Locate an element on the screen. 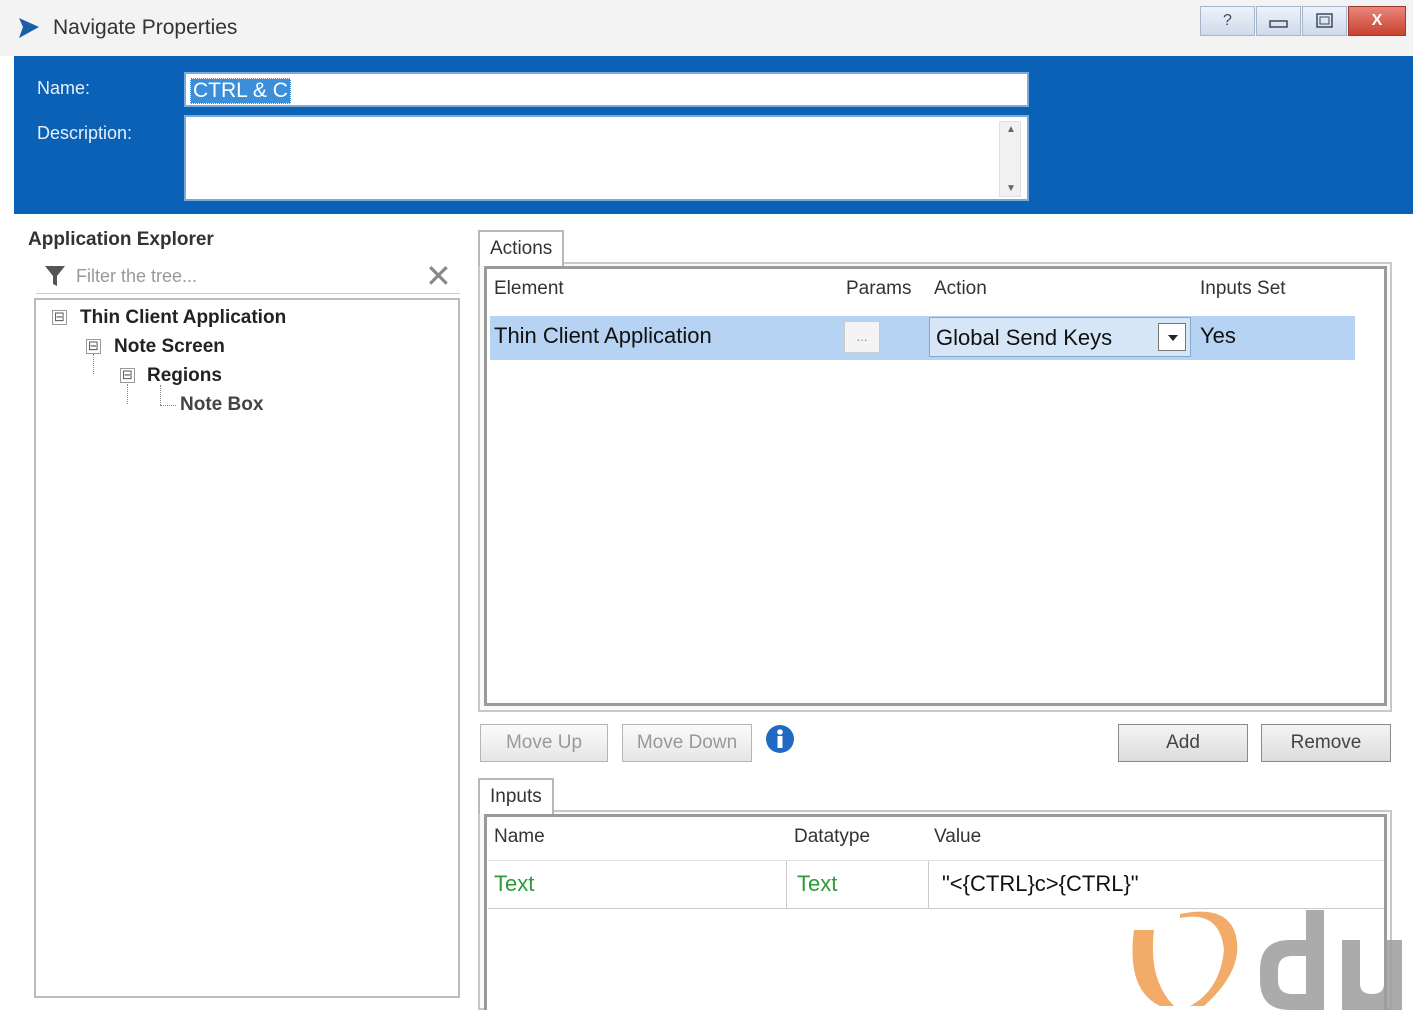 The image size is (1413, 1010). input-row-name: Text is located at coordinates (514, 883).